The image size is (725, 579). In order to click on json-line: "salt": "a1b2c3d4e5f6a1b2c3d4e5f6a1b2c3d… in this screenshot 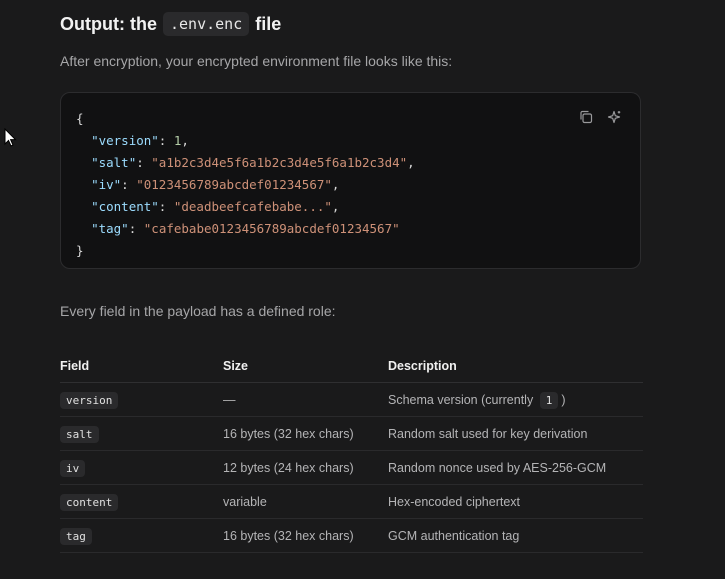, I will do `click(253, 162)`.